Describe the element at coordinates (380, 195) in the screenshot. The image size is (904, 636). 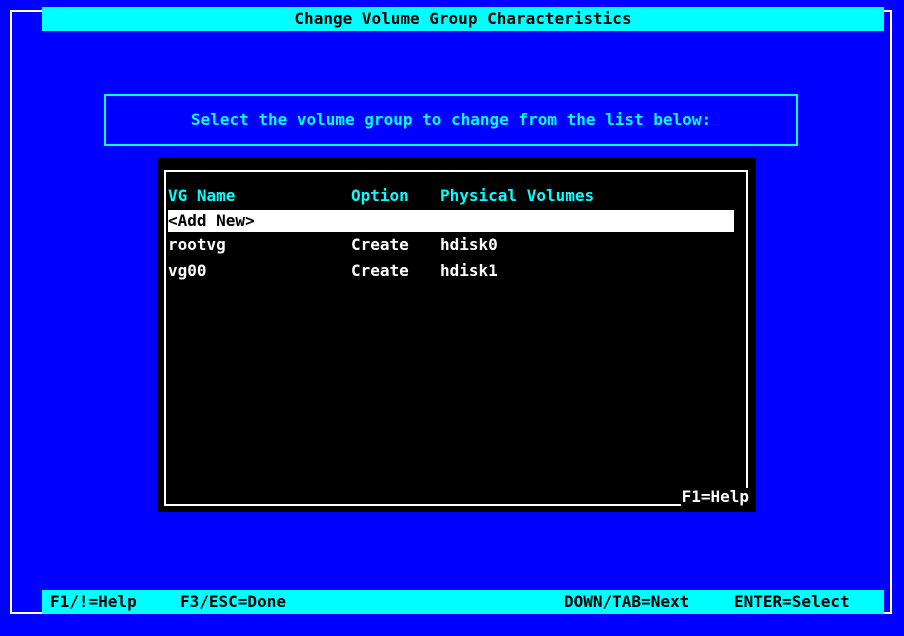
I see `column-header-option: Option` at that location.